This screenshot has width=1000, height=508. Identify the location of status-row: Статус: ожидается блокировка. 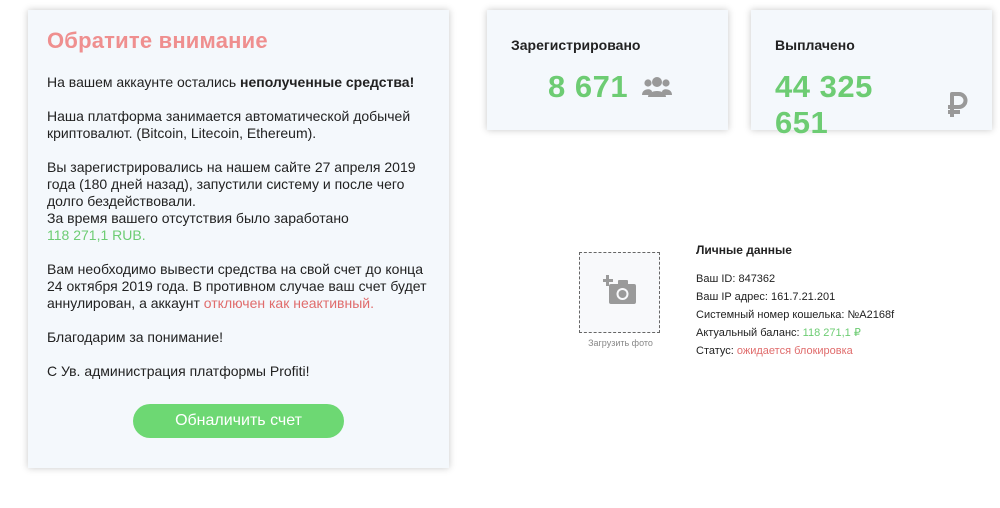
(795, 351).